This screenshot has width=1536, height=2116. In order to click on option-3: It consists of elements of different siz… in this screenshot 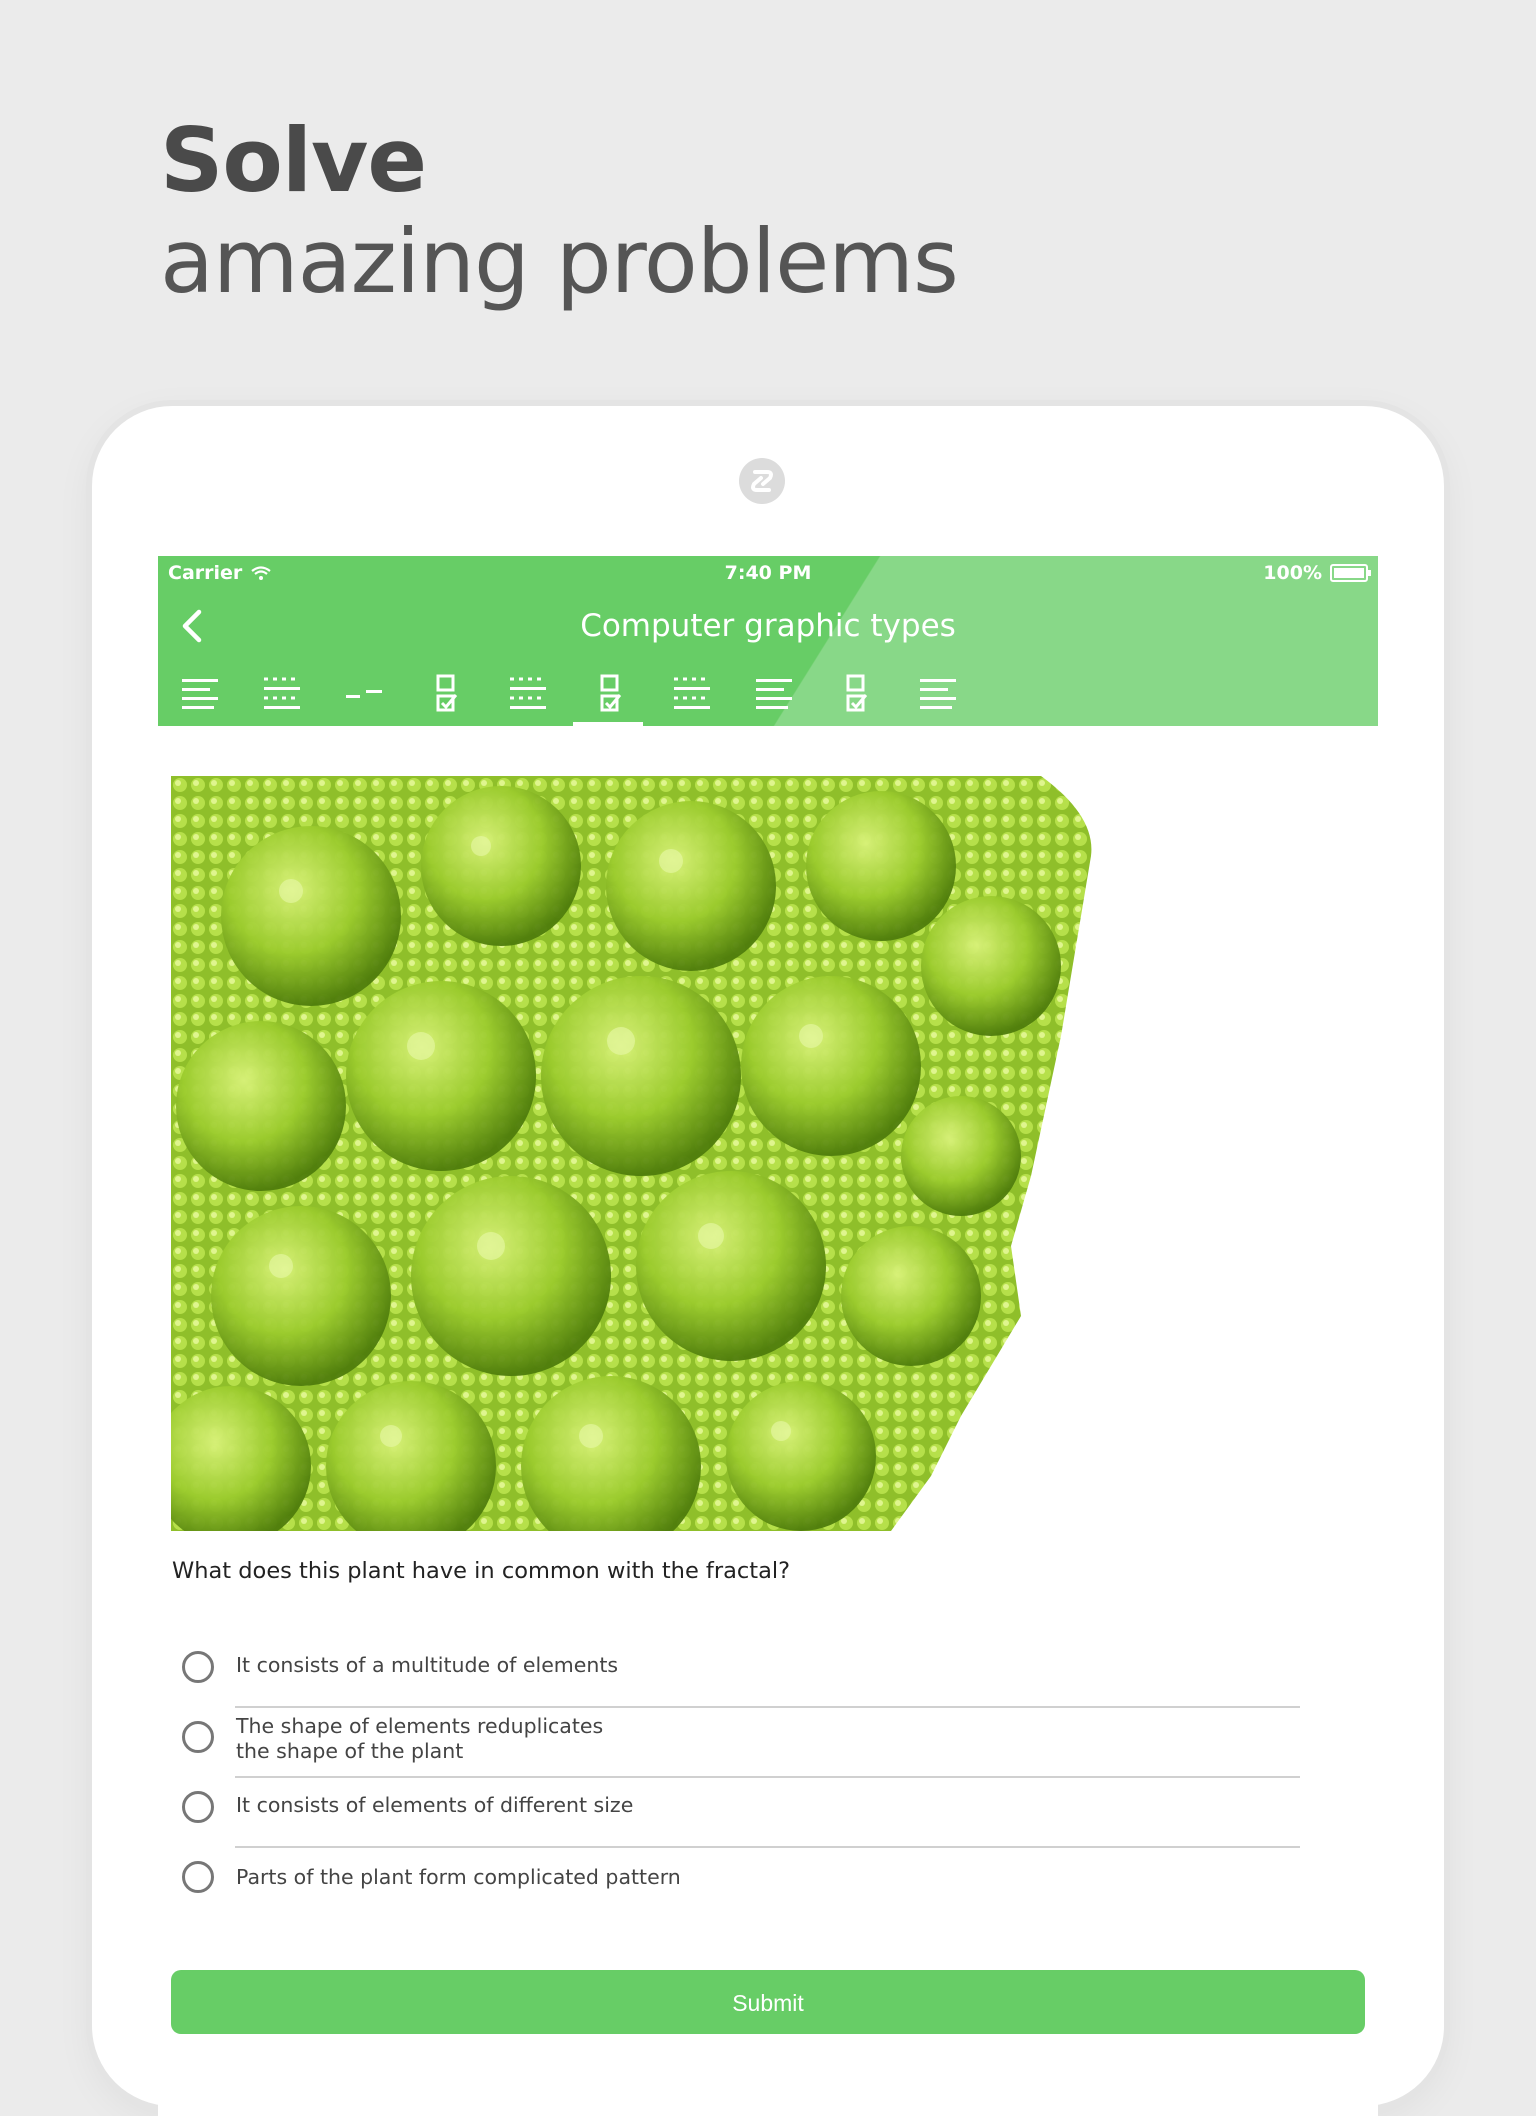, I will do `click(768, 1811)`.